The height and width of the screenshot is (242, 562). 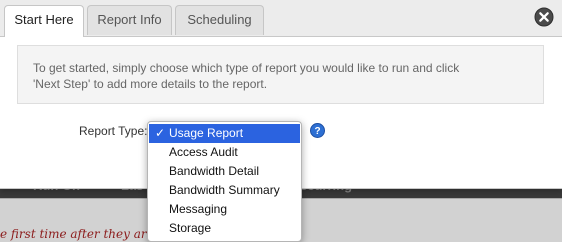 What do you see at coordinates (160, 133) in the screenshot?
I see `checkmark-icon: ✓` at bounding box center [160, 133].